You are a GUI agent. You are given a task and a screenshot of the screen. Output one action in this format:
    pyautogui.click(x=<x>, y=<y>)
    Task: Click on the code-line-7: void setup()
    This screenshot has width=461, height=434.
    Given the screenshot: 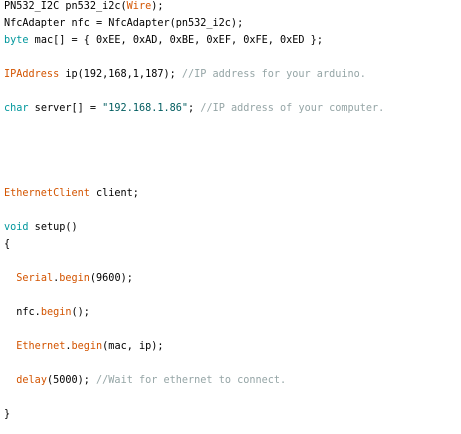 What is the action you would take?
    pyautogui.click(x=41, y=228)
    